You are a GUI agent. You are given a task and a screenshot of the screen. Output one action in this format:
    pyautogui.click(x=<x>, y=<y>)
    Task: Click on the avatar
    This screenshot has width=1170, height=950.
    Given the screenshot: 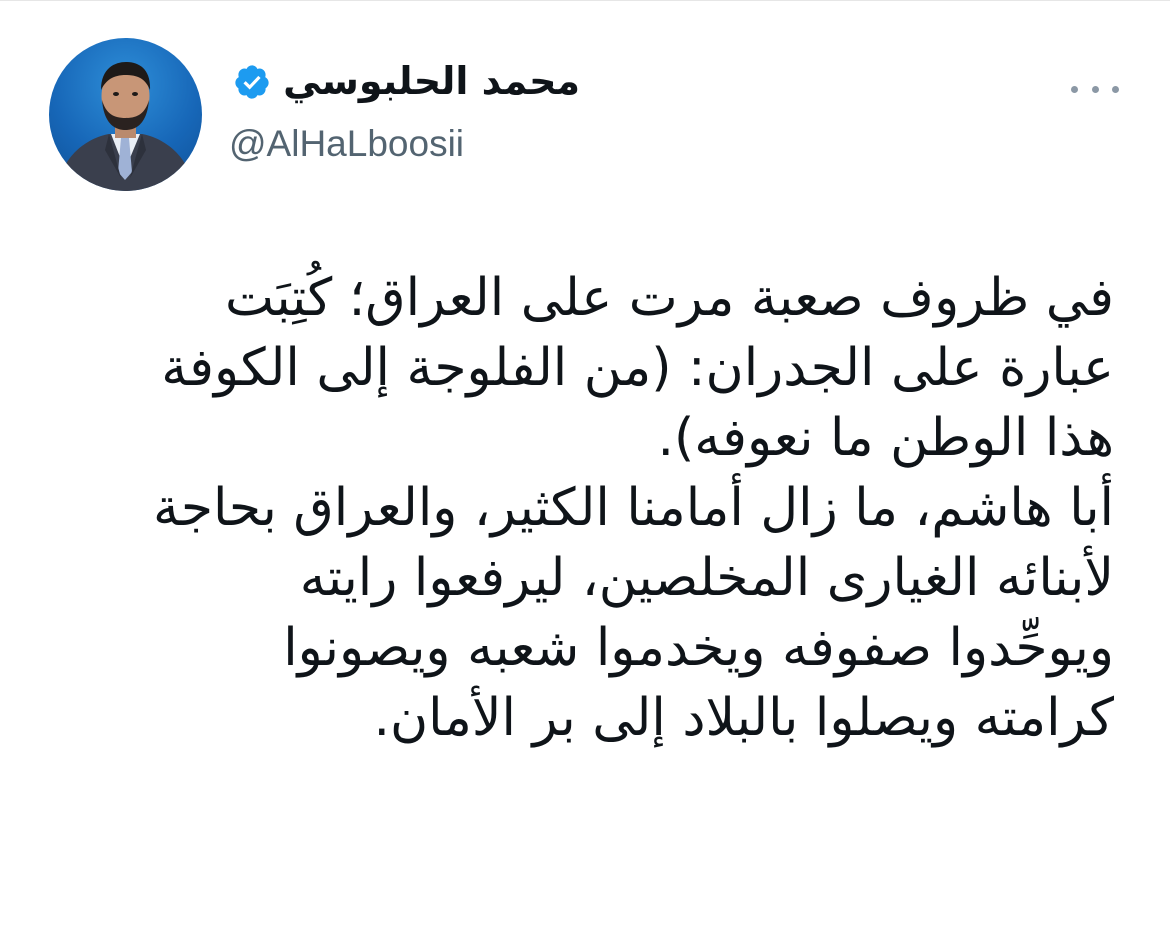 What is the action you would take?
    pyautogui.click(x=125, y=114)
    